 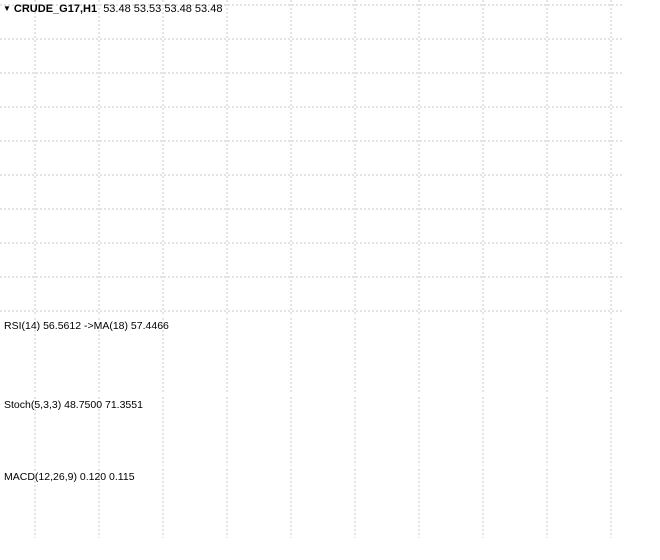 What do you see at coordinates (641, 269) in the screenshot?
I see `price-axis` at bounding box center [641, 269].